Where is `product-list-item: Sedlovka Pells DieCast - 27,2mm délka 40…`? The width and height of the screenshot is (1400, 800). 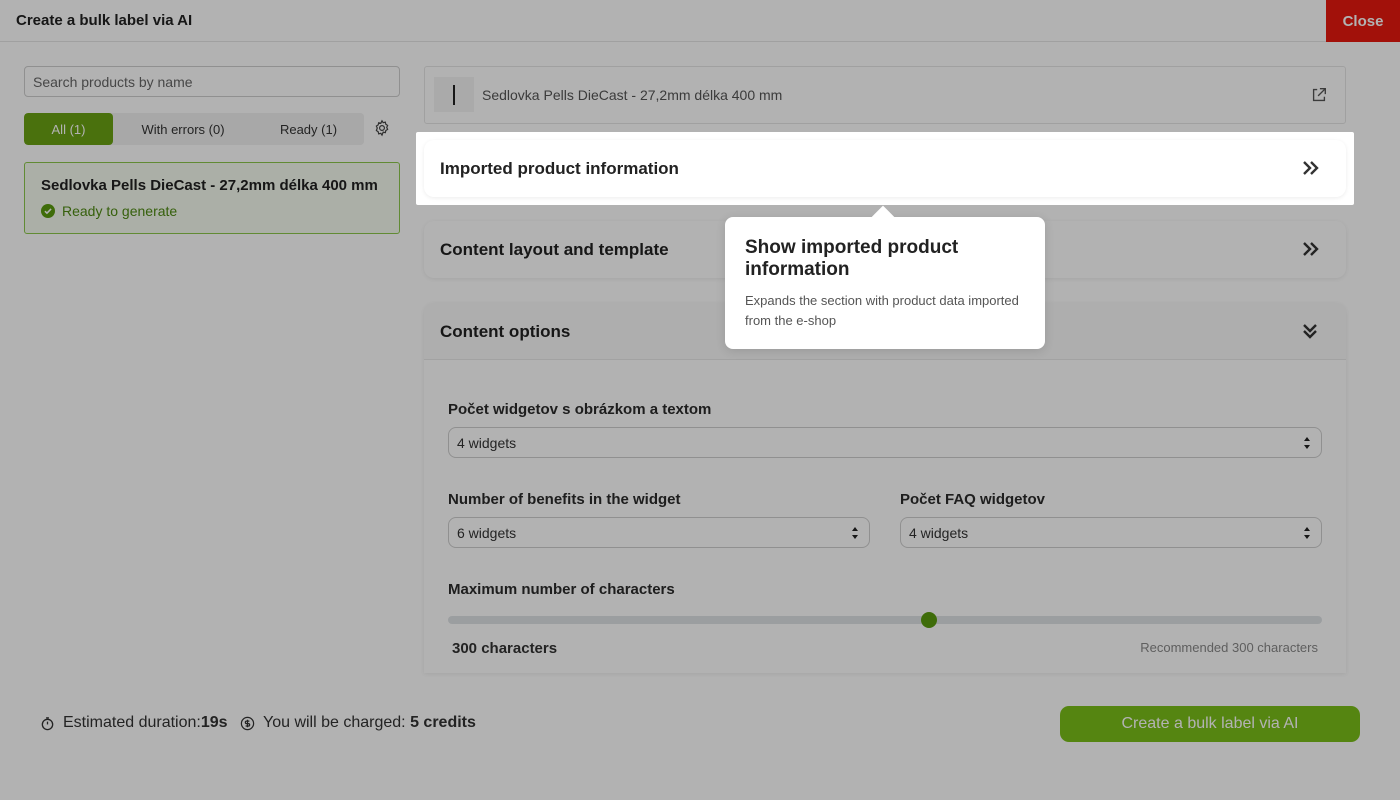 product-list-item: Sedlovka Pells DieCast - 27,2mm délka 40… is located at coordinates (212, 198).